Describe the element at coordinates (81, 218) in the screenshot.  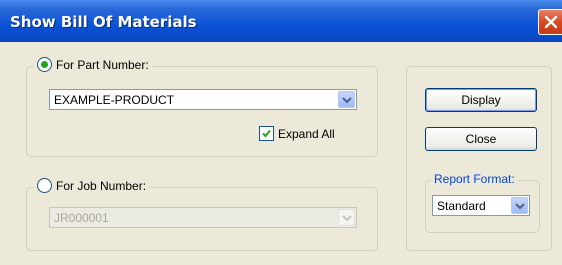
I see `job-number-value: JR000001` at that location.